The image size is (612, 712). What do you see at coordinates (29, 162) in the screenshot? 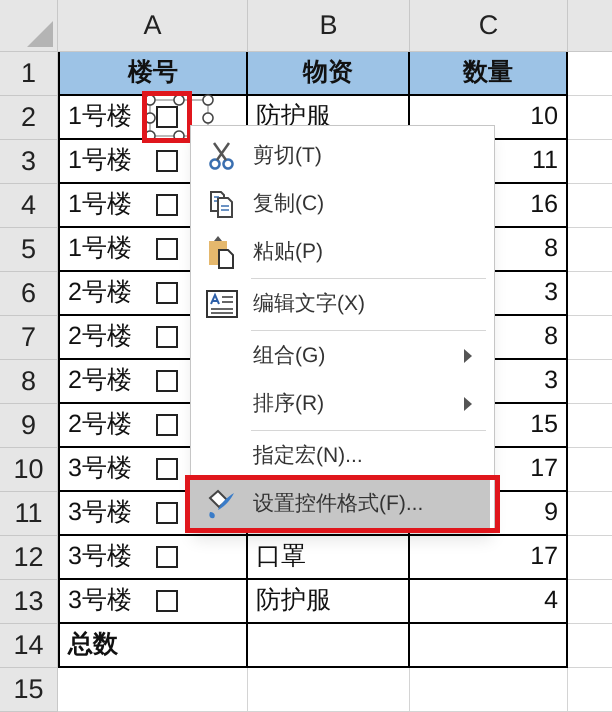
I see `row-header: 3` at bounding box center [29, 162].